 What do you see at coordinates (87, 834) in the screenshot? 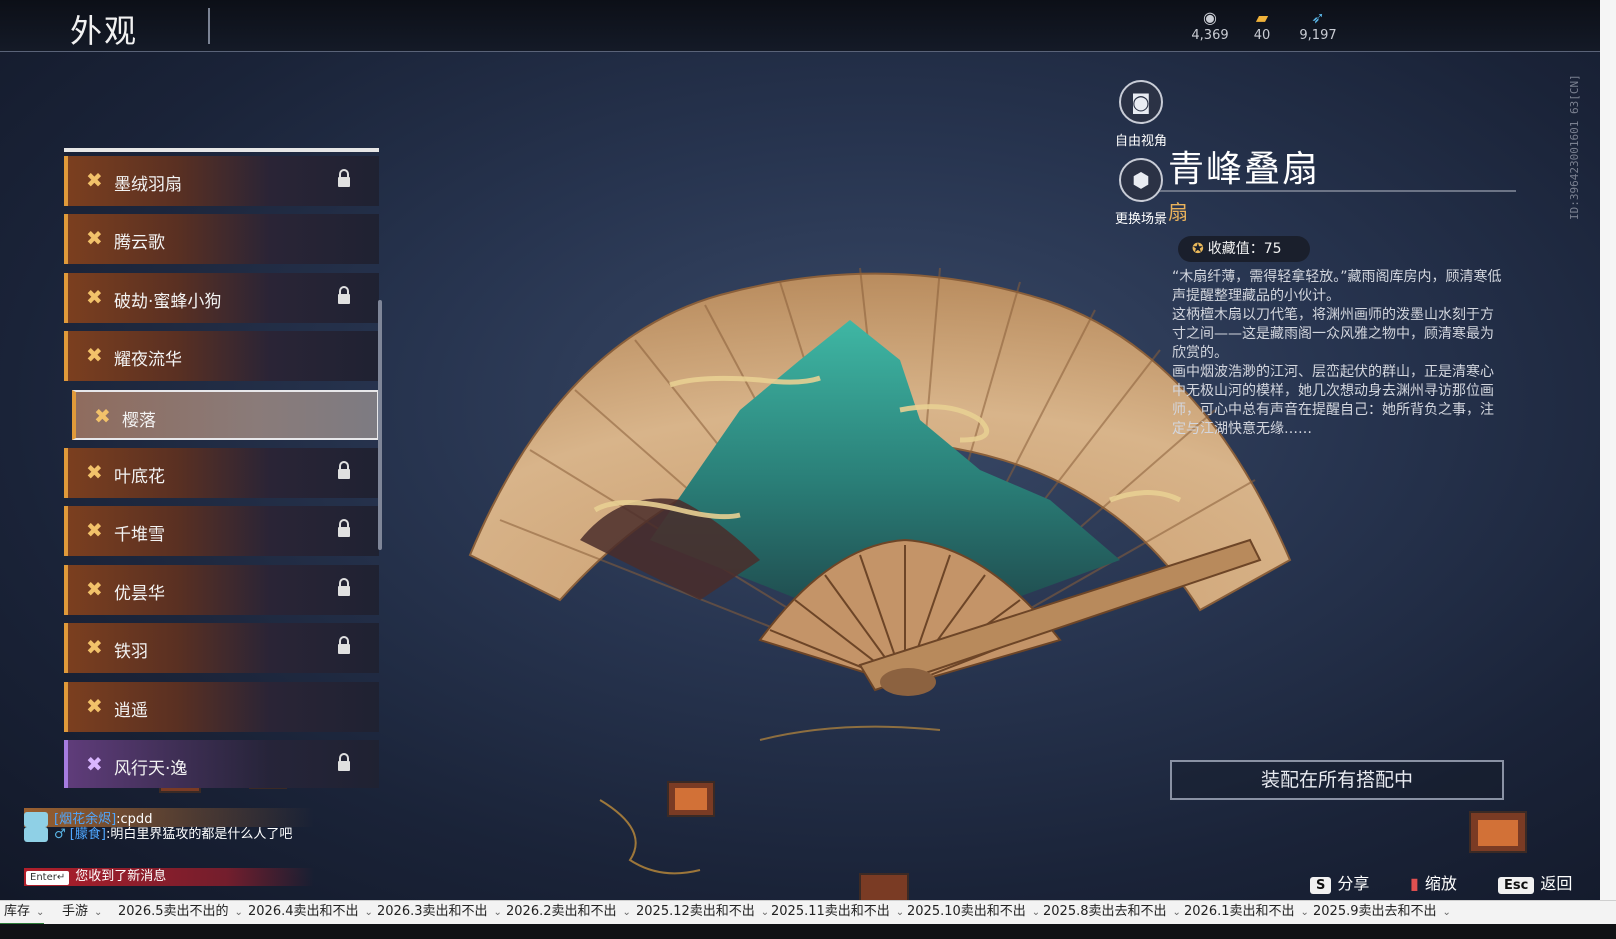
I see `chat-sender: [朦食]` at bounding box center [87, 834].